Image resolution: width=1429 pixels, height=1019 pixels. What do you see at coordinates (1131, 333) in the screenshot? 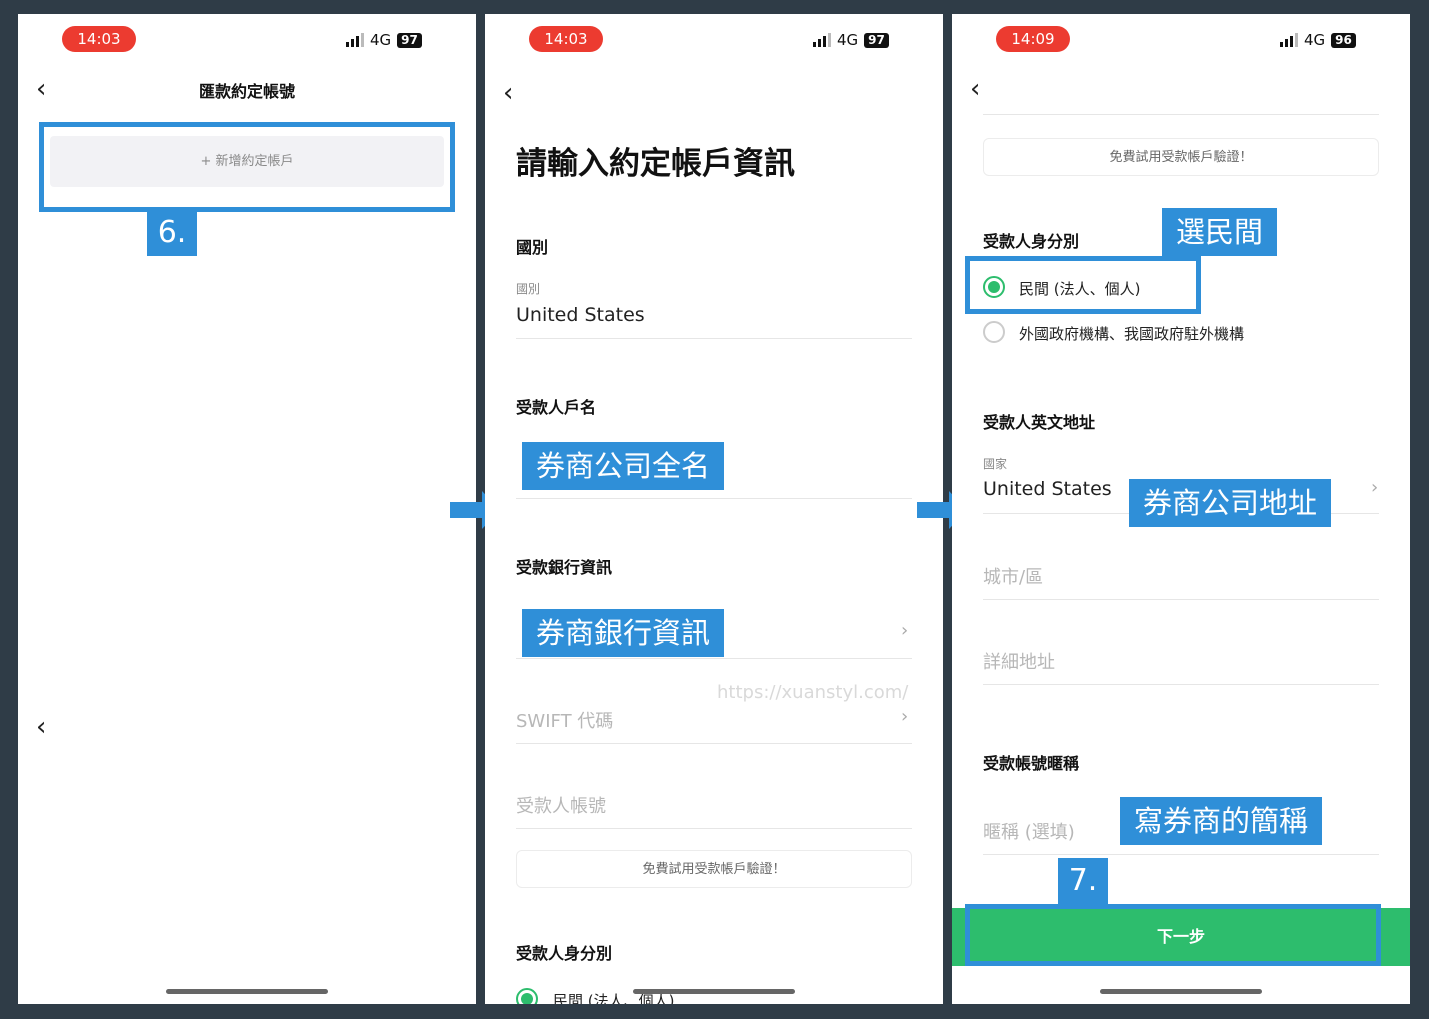
I see `radio-foreign-label: 外國政府機構、我國政府駐外機構` at bounding box center [1131, 333].